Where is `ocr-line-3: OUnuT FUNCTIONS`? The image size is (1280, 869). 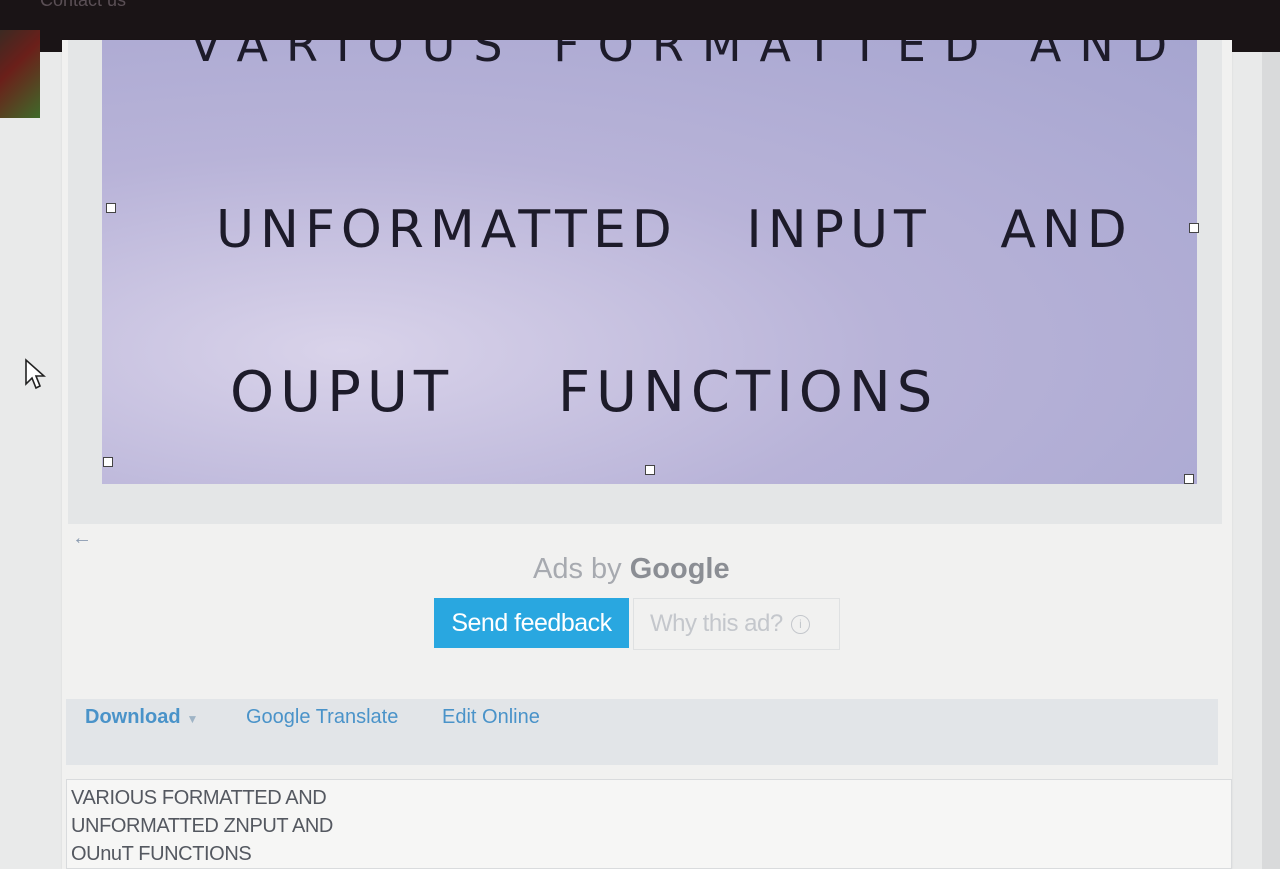
ocr-line-3: OUnuT FUNCTIONS is located at coordinates (161, 854).